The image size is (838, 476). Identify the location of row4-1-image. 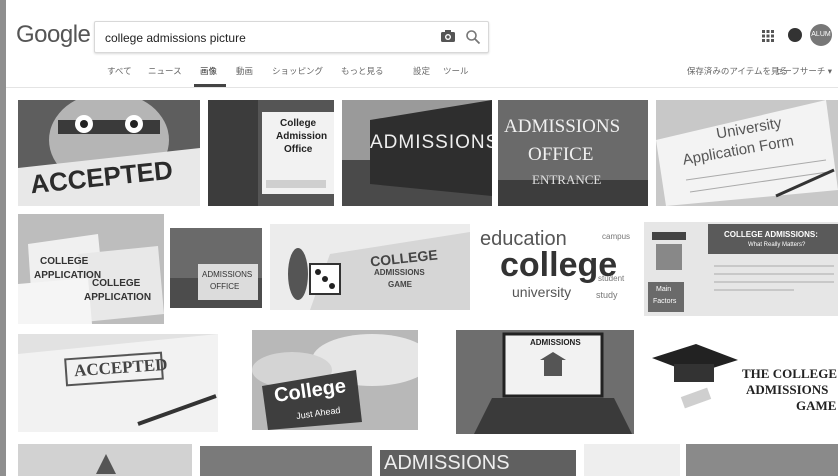
(105, 460).